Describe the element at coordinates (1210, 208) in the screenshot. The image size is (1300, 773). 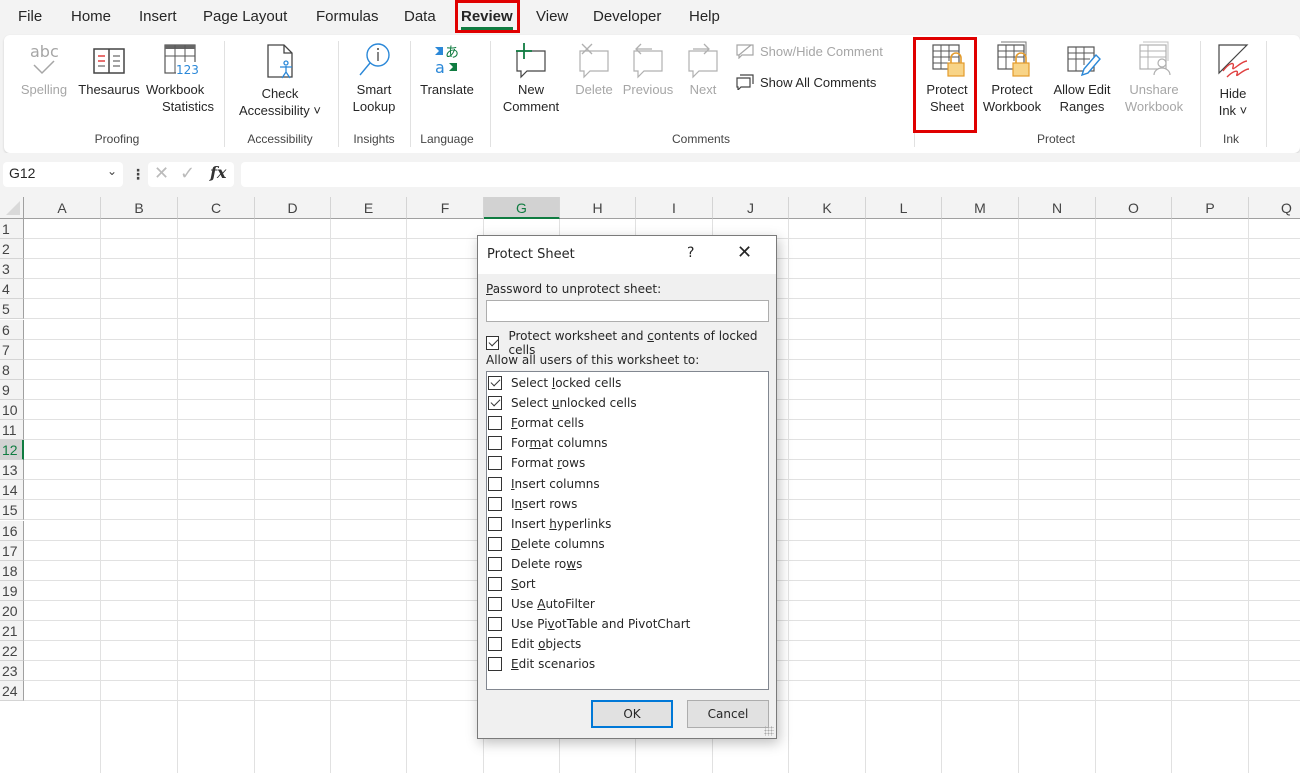
I see `column-header-p: P` at that location.